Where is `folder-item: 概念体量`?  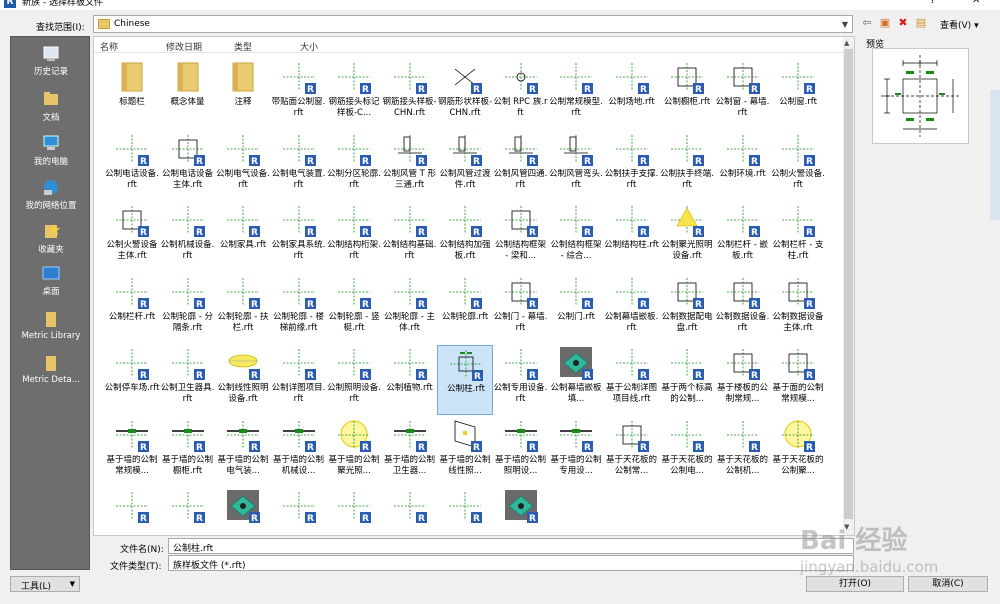 folder-item: 概念体量 is located at coordinates (188, 94).